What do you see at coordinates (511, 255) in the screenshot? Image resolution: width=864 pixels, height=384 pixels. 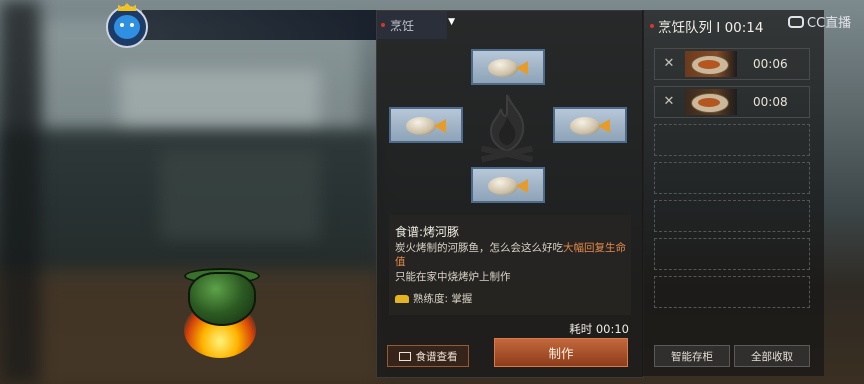 I see `recipe-description: 炭火烤制的河豚鱼，怎么会这么好吃大幅回复生命值` at bounding box center [511, 255].